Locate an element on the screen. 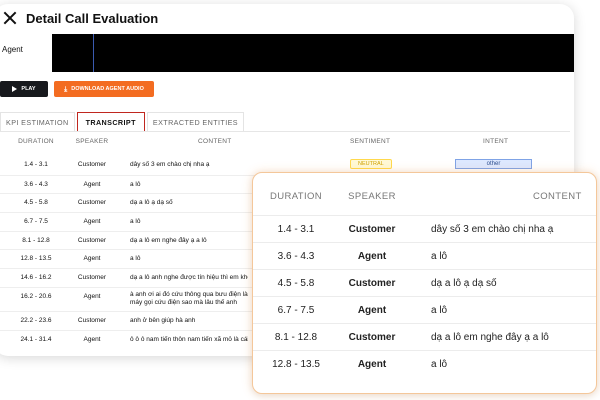 This screenshot has height=400, width=600. sentiment-badge: NEUTRAL is located at coordinates (371, 164).